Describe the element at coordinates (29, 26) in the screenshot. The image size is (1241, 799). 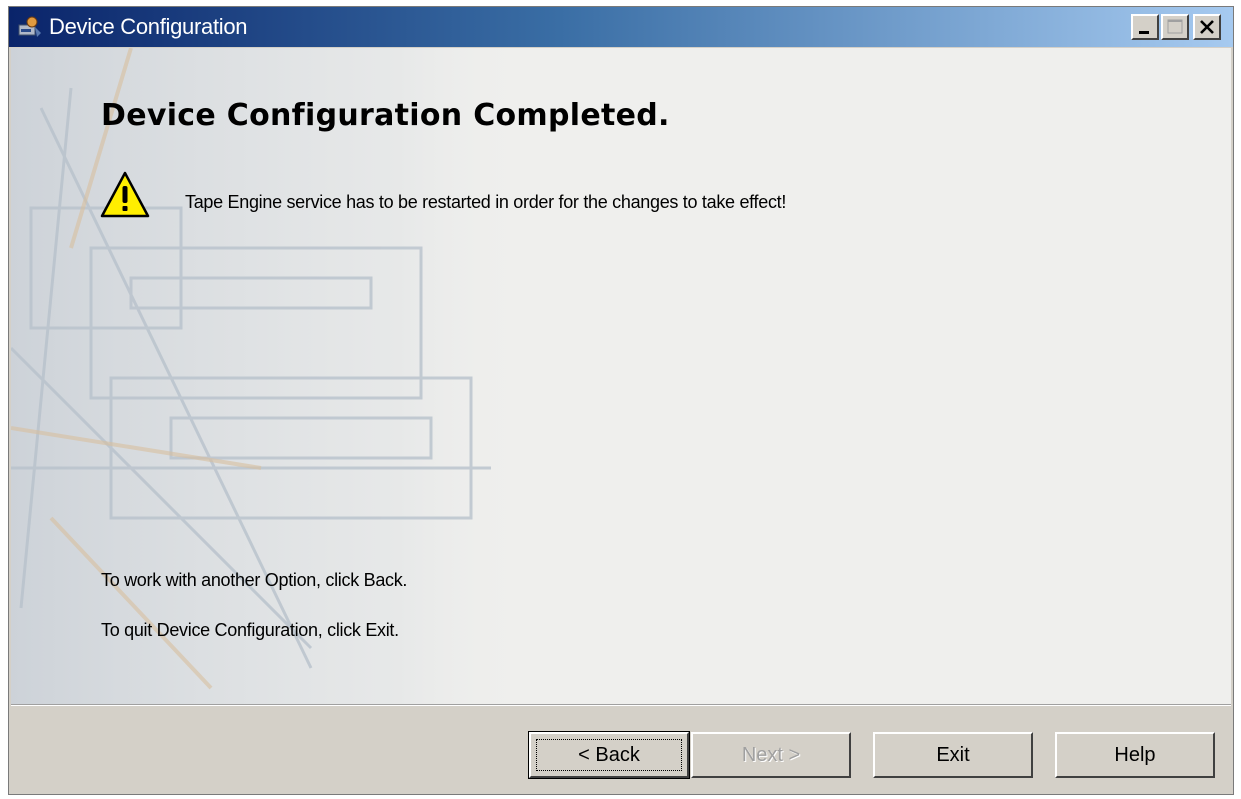
I see `device-config-app-icon` at that location.